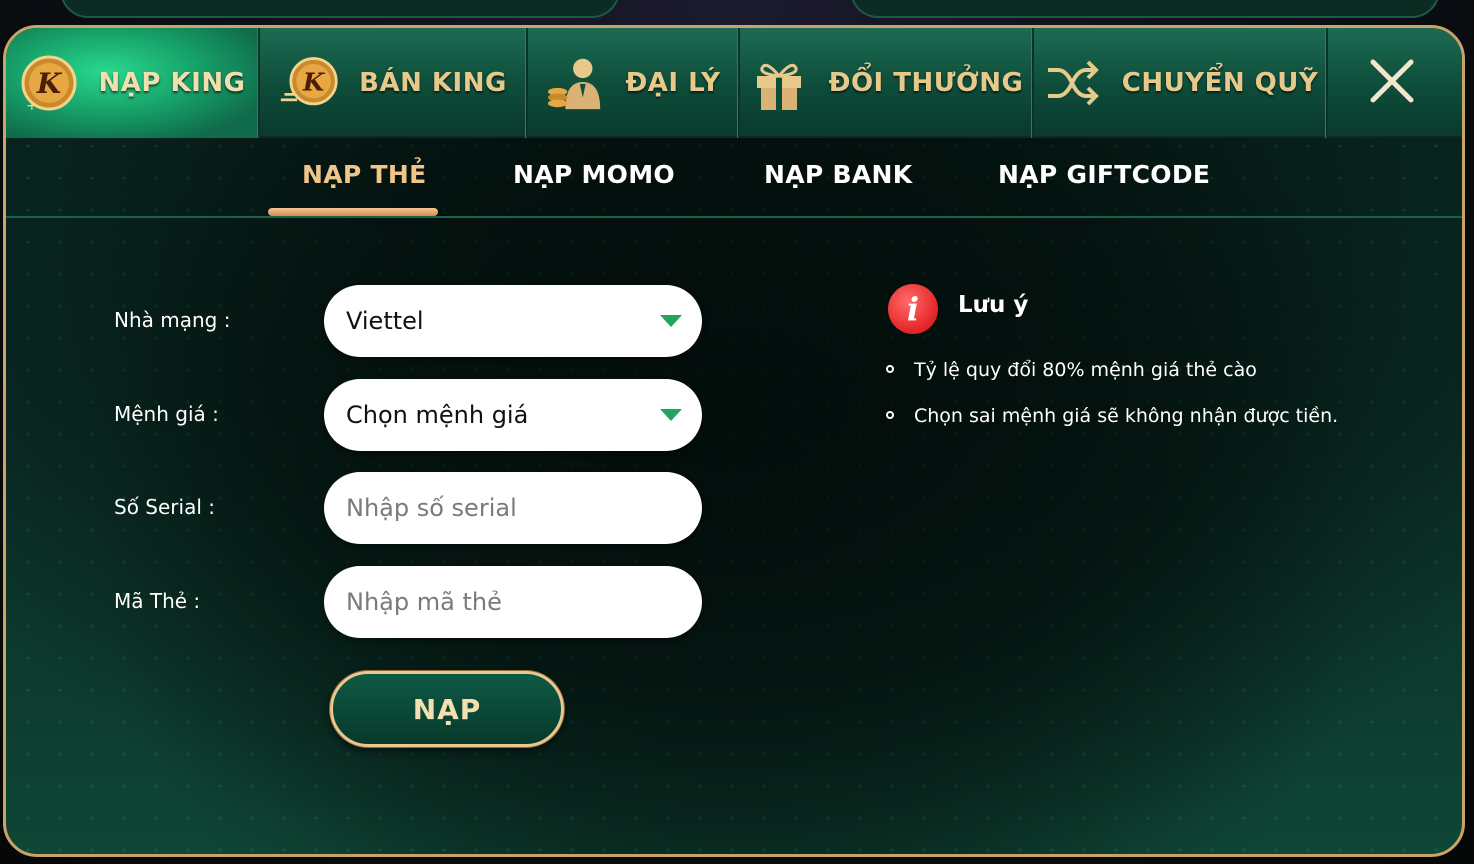 The width and height of the screenshot is (1474, 864). I want to click on close-icon, so click(1392, 83).